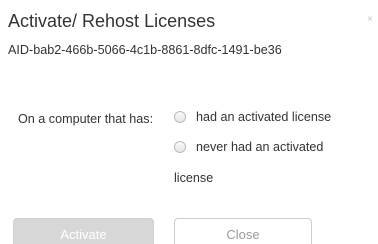  What do you see at coordinates (83, 231) in the screenshot?
I see `activate-button: Activate` at bounding box center [83, 231].